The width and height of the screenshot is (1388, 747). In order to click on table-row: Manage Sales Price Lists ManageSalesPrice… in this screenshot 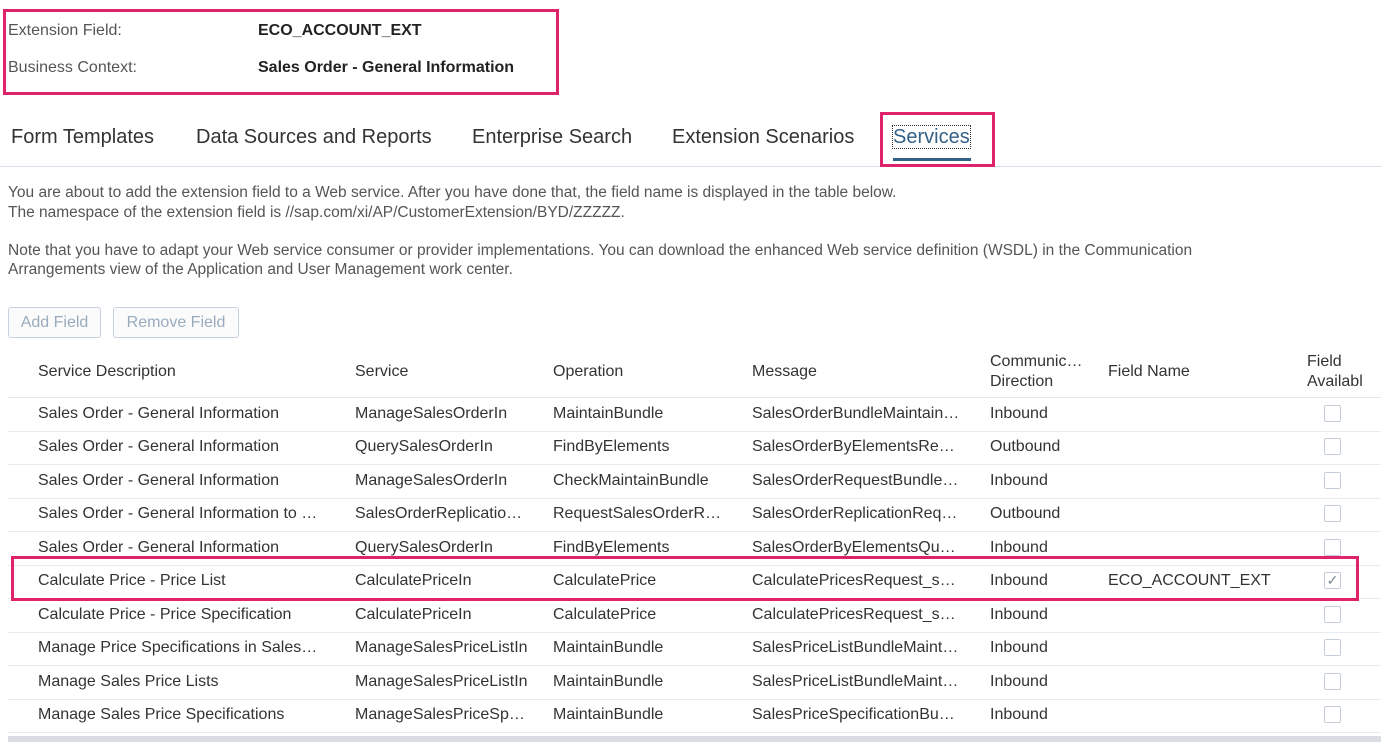, I will do `click(694, 683)`.